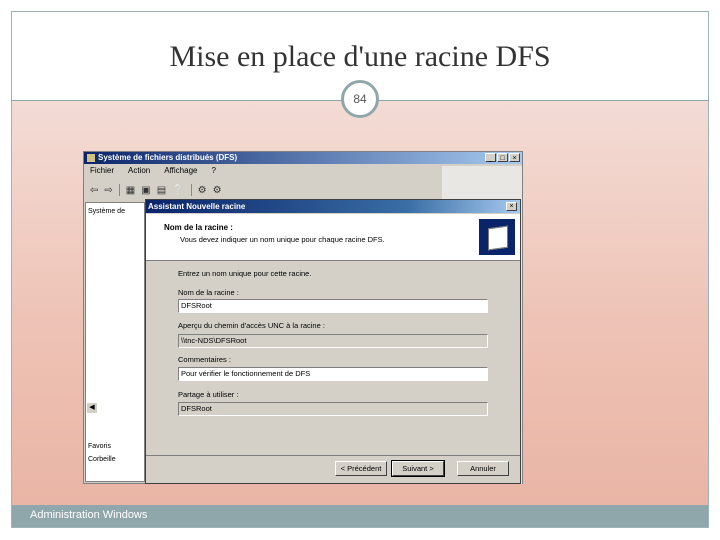  What do you see at coordinates (208, 394) in the screenshot?
I see `share-label: Partage à utiliser :` at bounding box center [208, 394].